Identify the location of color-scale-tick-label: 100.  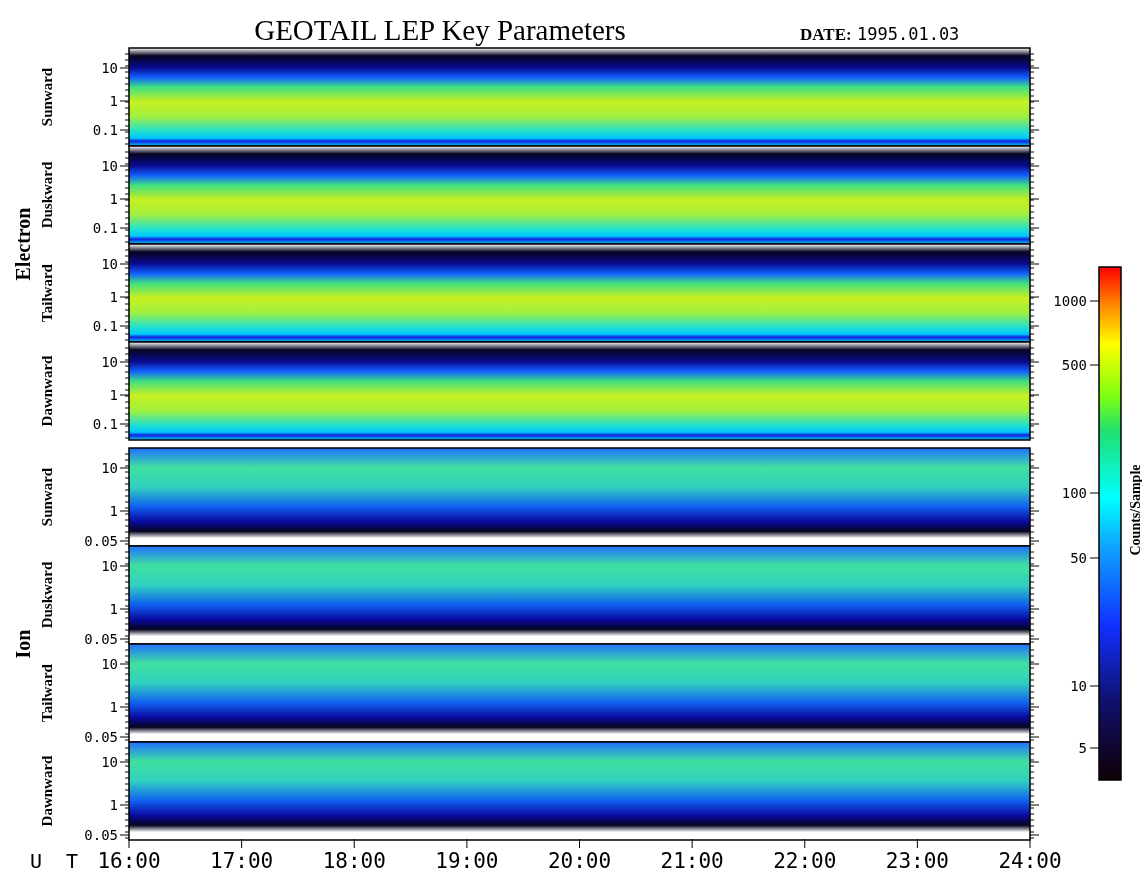
(1074, 493).